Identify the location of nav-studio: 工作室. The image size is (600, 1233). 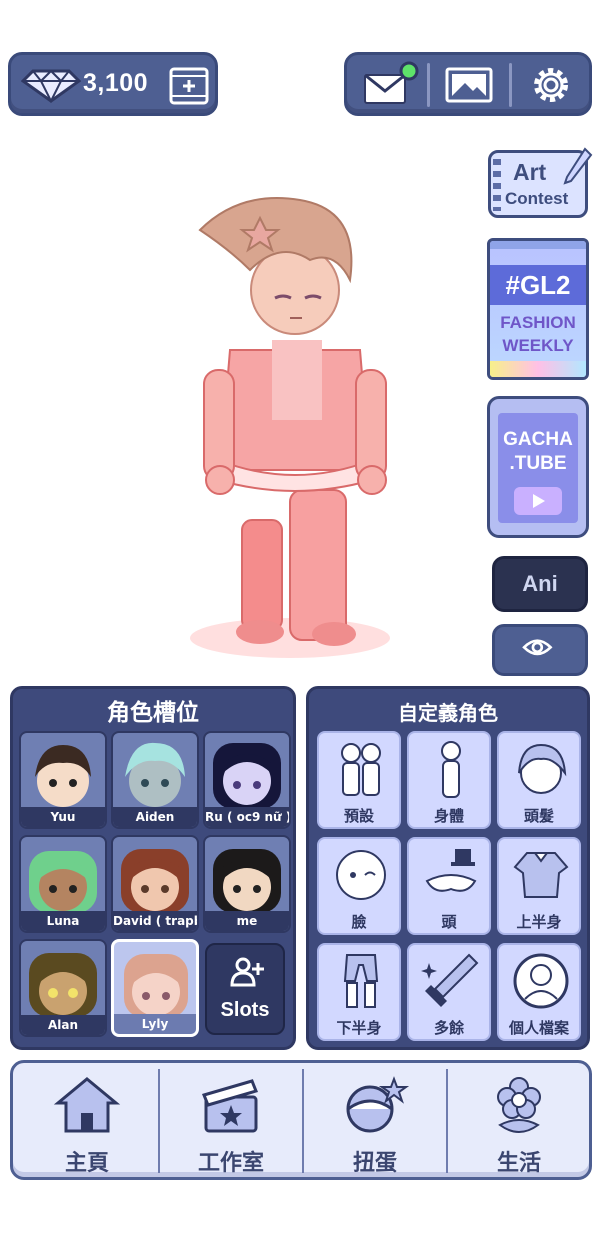
(231, 1122).